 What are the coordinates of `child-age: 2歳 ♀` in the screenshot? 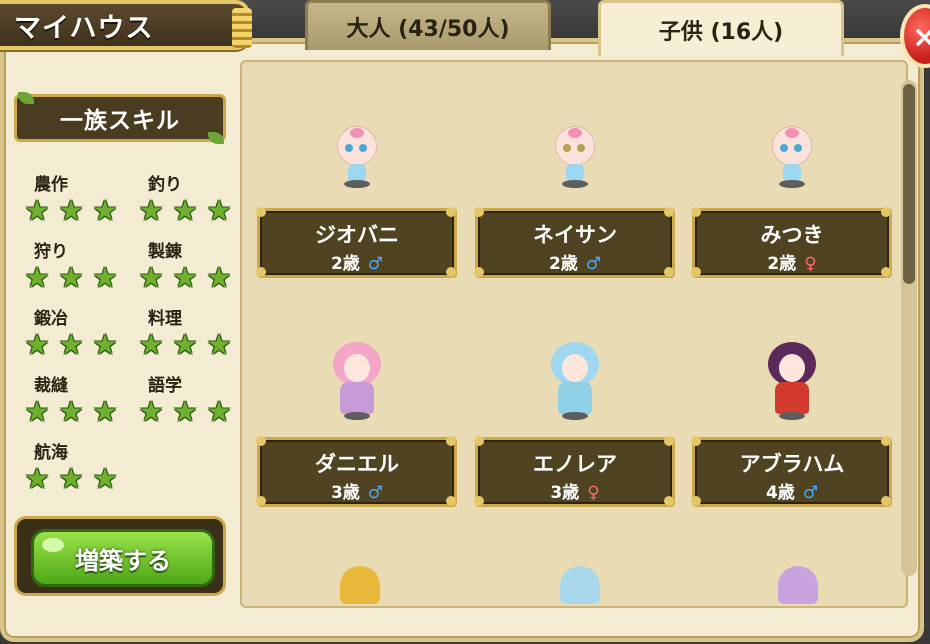 It's located at (792, 261).